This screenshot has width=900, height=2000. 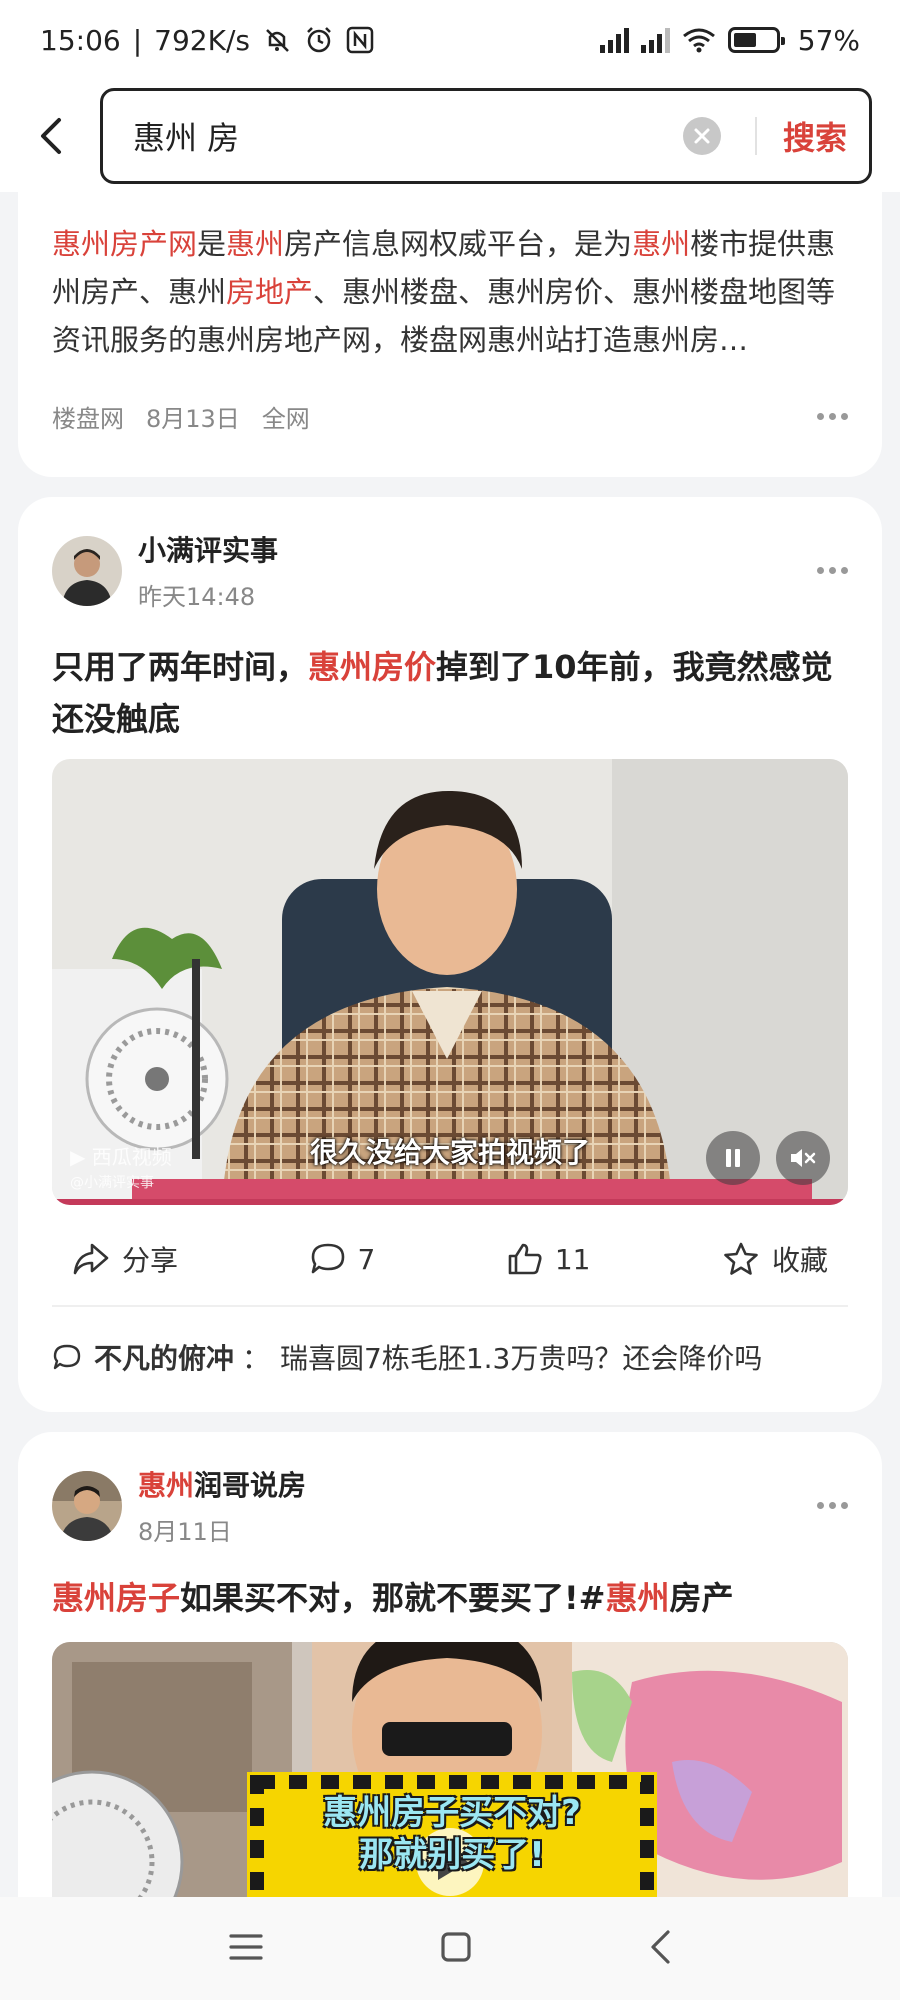 I want to click on post-time: 昨天14:48, so click(x=197, y=597).